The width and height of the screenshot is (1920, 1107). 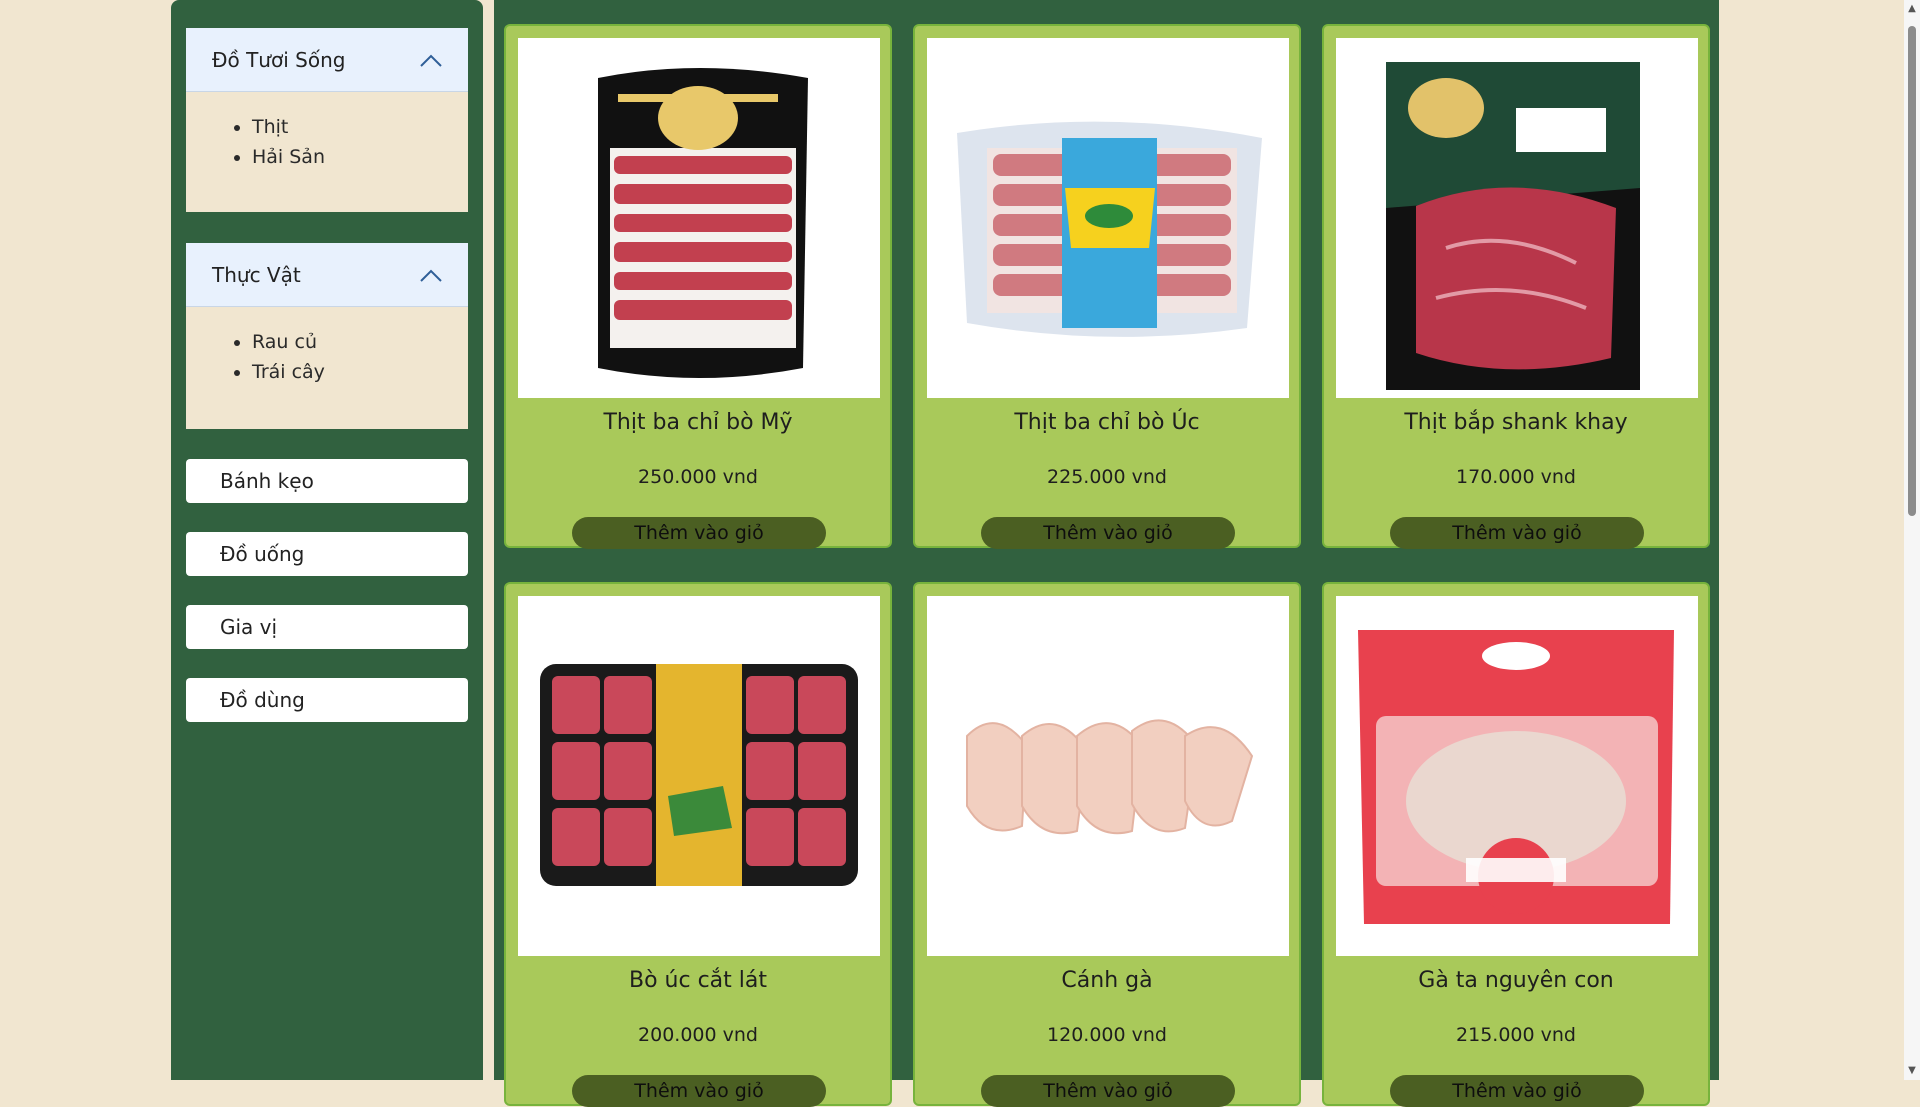 I want to click on product-card: Cánh gà 120.000 vnd Thêm vào giỏ, so click(x=1107, y=844).